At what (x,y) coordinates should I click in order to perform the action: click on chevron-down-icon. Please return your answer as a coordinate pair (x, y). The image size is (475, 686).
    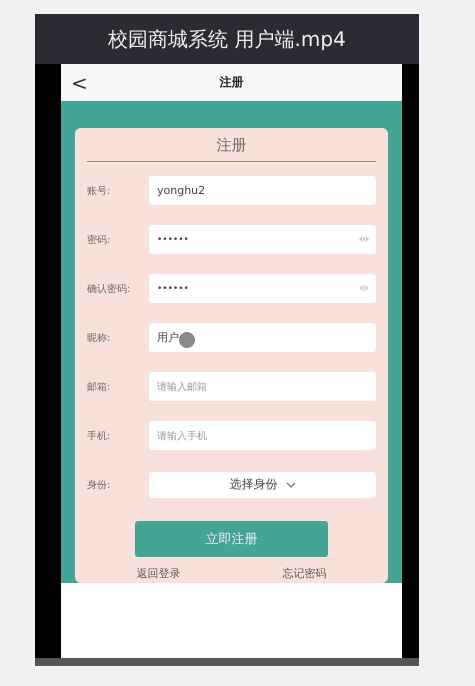
    Looking at the image, I should click on (291, 485).